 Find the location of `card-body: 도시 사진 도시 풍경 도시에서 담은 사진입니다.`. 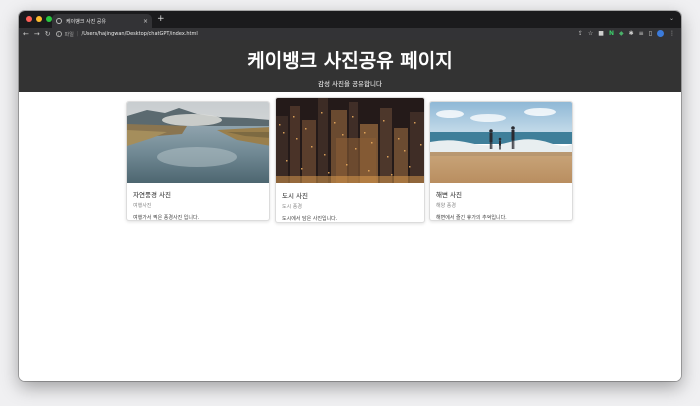

card-body: 도시 사진 도시 풍경 도시에서 담은 사진입니다. is located at coordinates (350, 202).